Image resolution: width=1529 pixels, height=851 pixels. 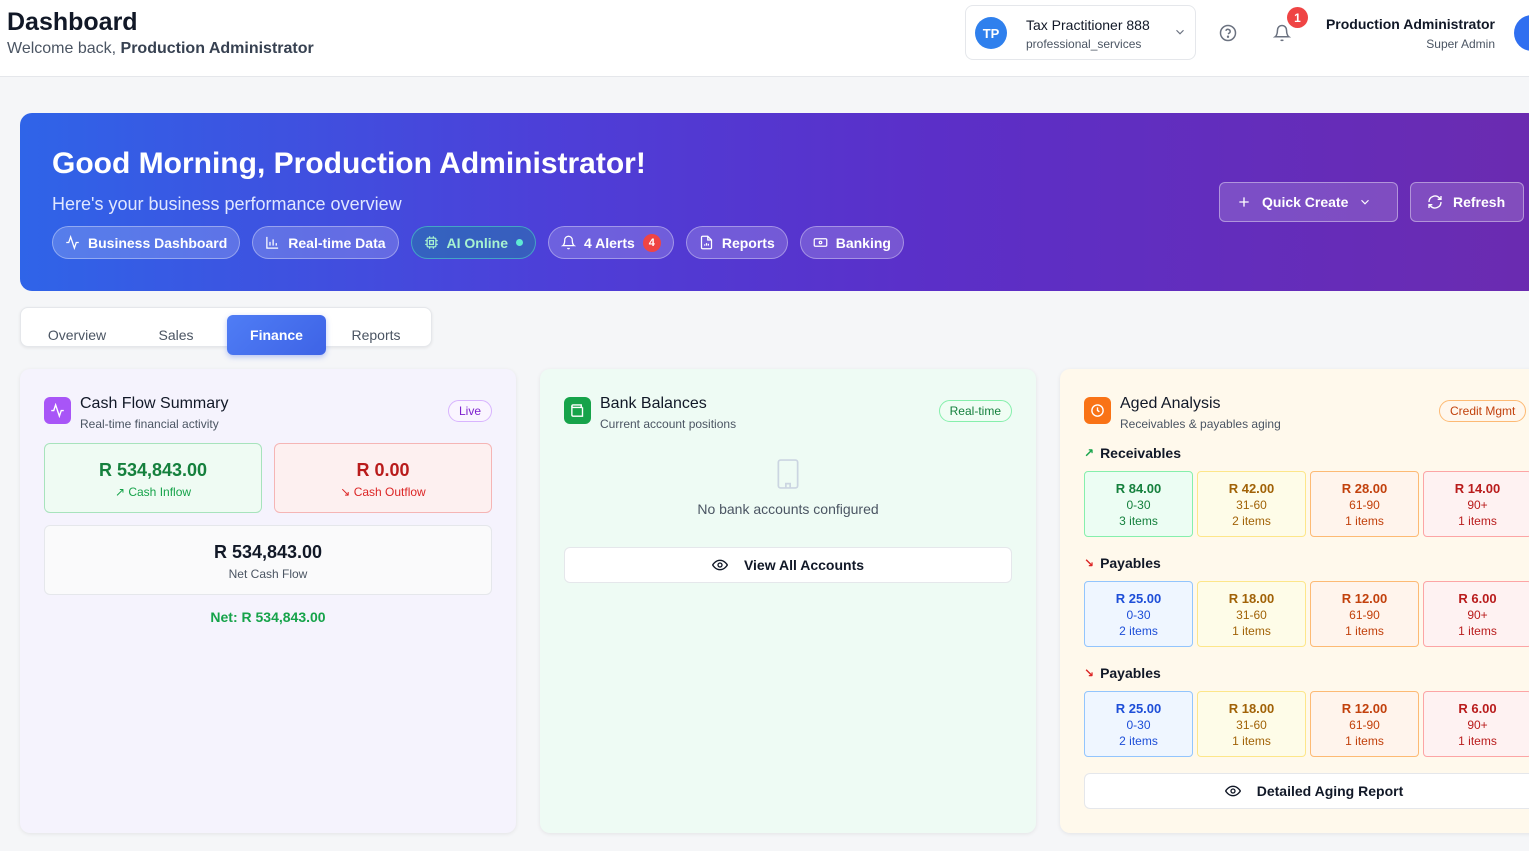 What do you see at coordinates (1410, 24) in the screenshot?
I see `user-name: Production Administrator` at bounding box center [1410, 24].